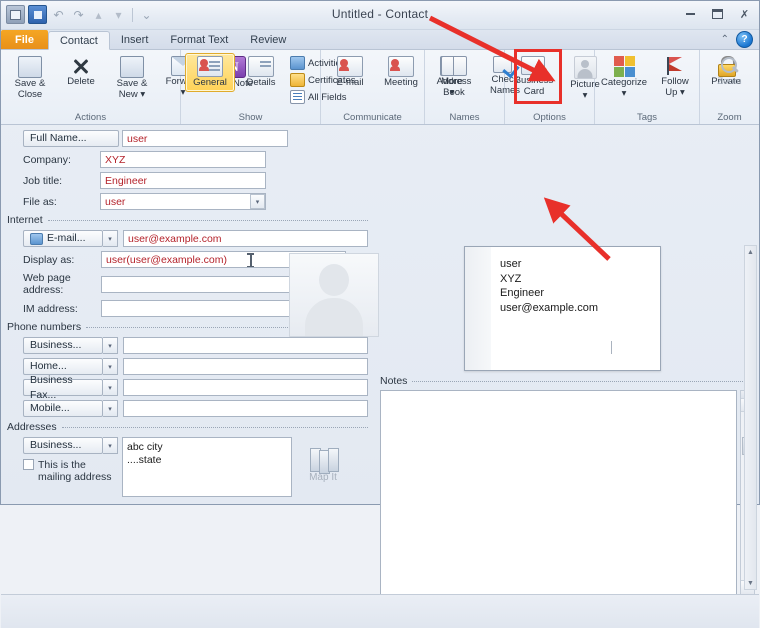 The width and height of the screenshot is (760, 628). I want to click on phone-mobile-dropdown-icon: ▾, so click(110, 408).